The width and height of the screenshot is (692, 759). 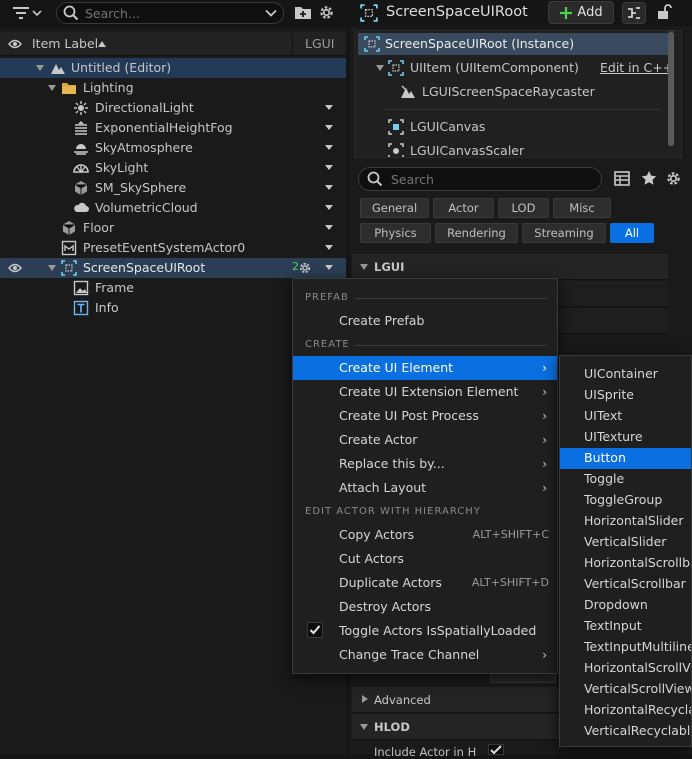 I want to click on filter-misc: Misc, so click(x=582, y=208).